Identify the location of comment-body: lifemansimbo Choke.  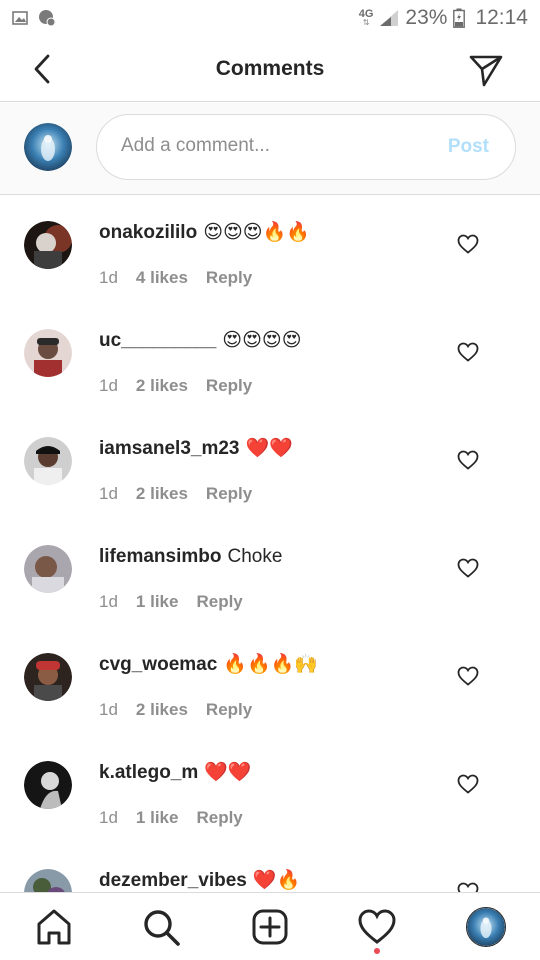
(264, 557).